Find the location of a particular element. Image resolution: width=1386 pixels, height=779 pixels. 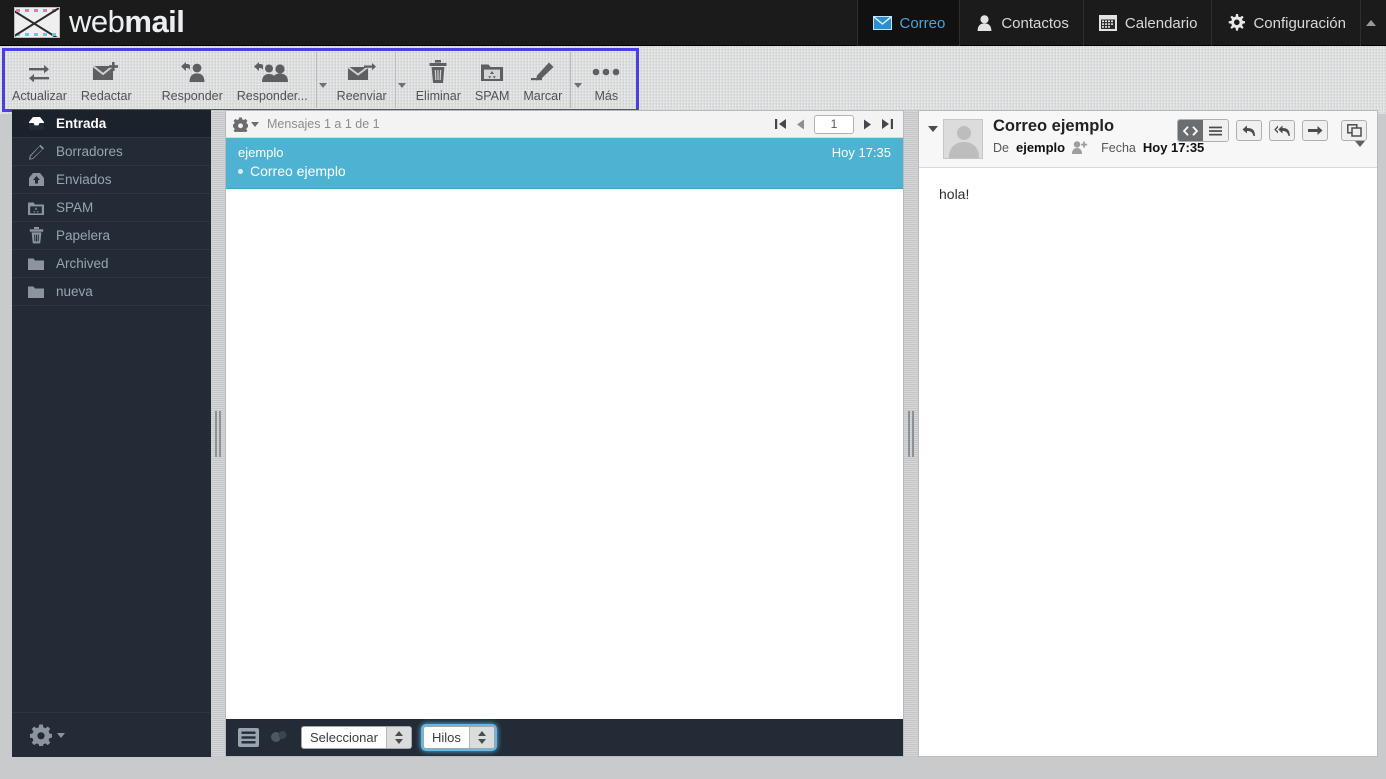

toolbar-button-redactar: Redactar is located at coordinates (106, 80).